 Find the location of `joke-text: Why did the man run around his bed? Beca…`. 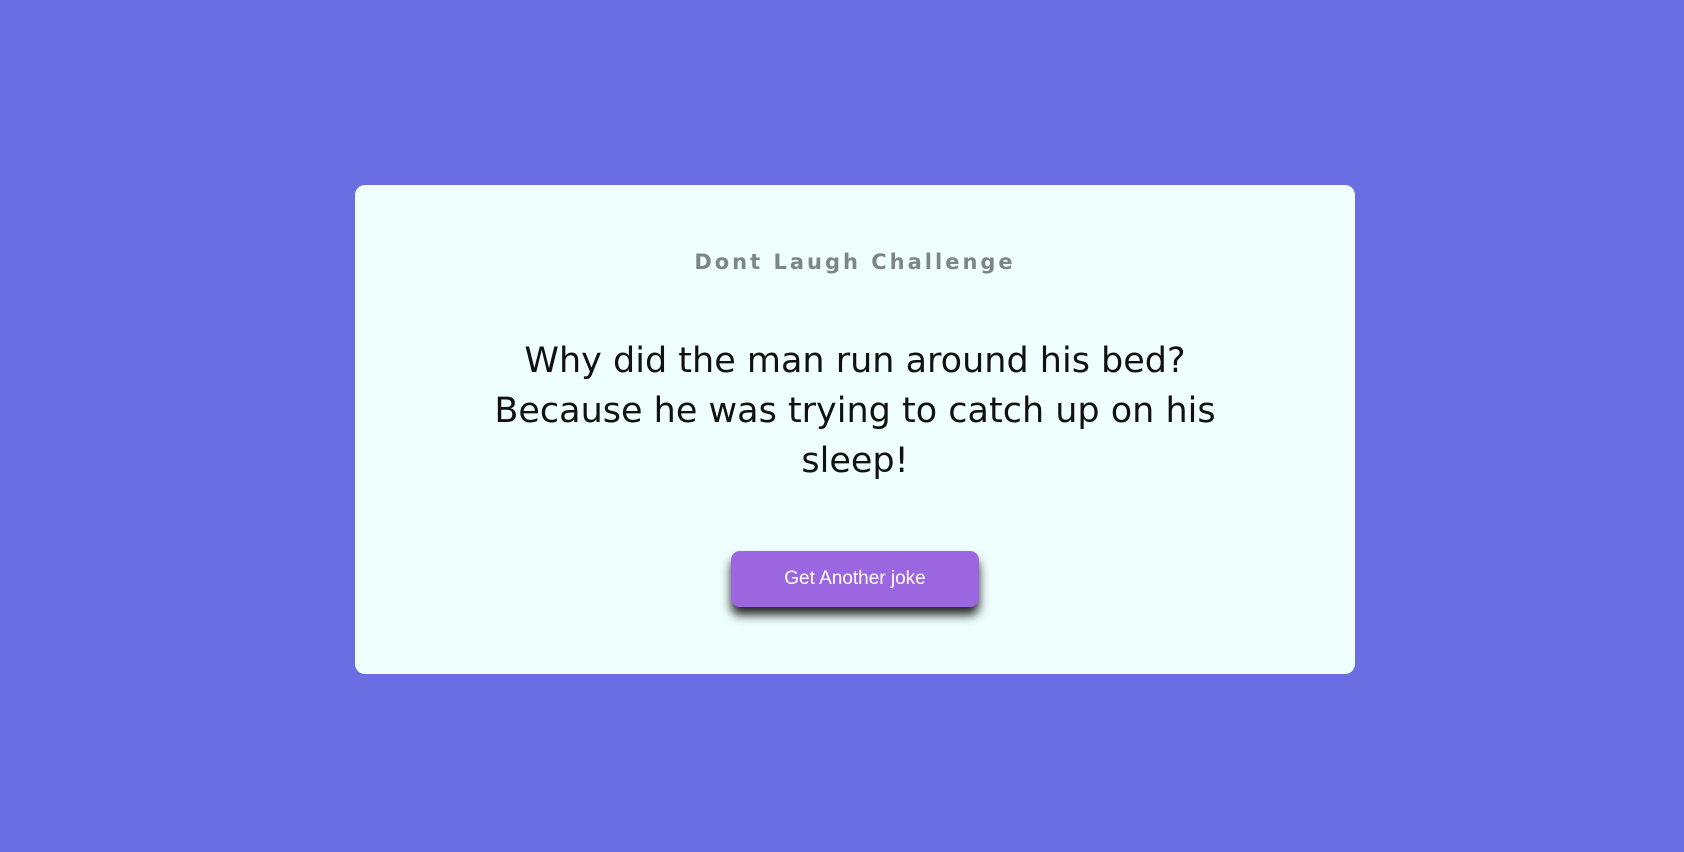

joke-text: Why did the man run around his bed? Beca… is located at coordinates (855, 411).